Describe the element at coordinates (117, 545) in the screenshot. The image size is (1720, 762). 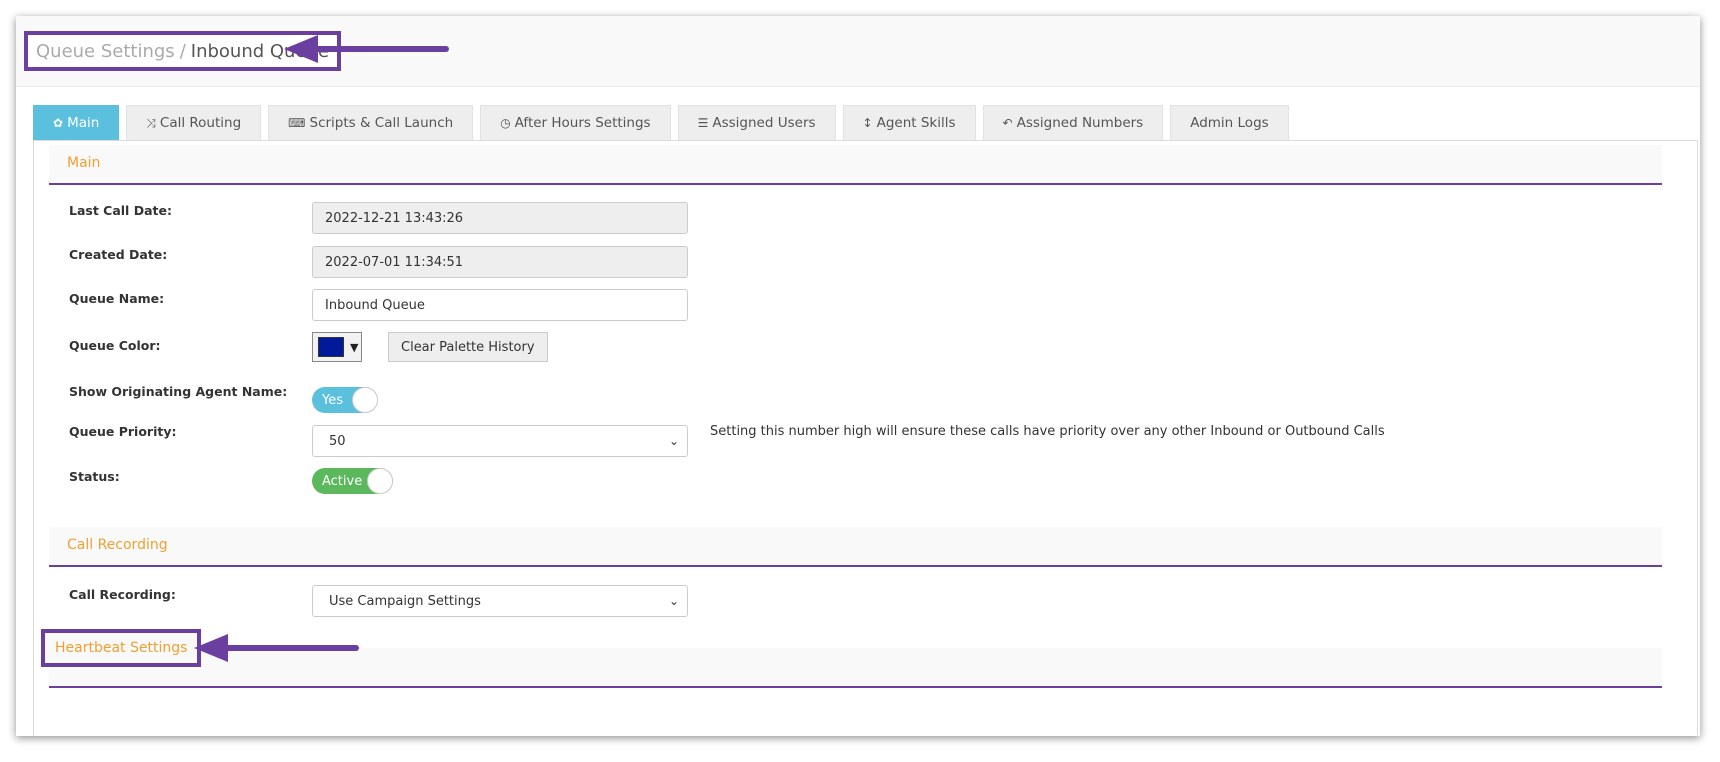
I see `section-title: Call Recording` at that location.